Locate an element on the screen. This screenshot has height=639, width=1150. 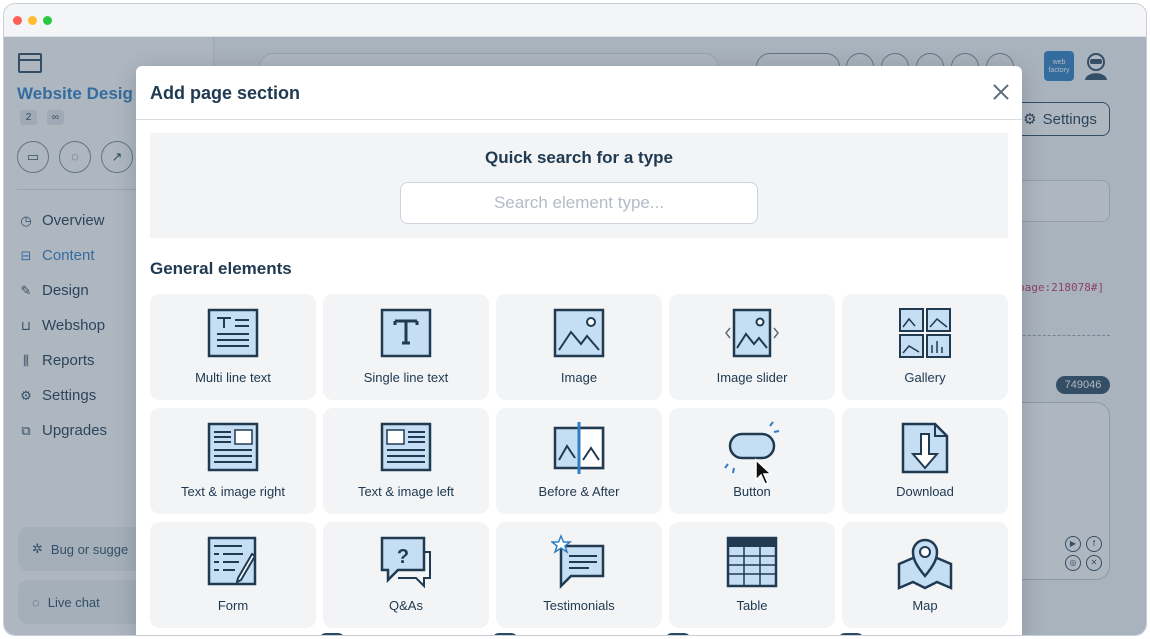
image-icon is located at coordinates (579, 333).